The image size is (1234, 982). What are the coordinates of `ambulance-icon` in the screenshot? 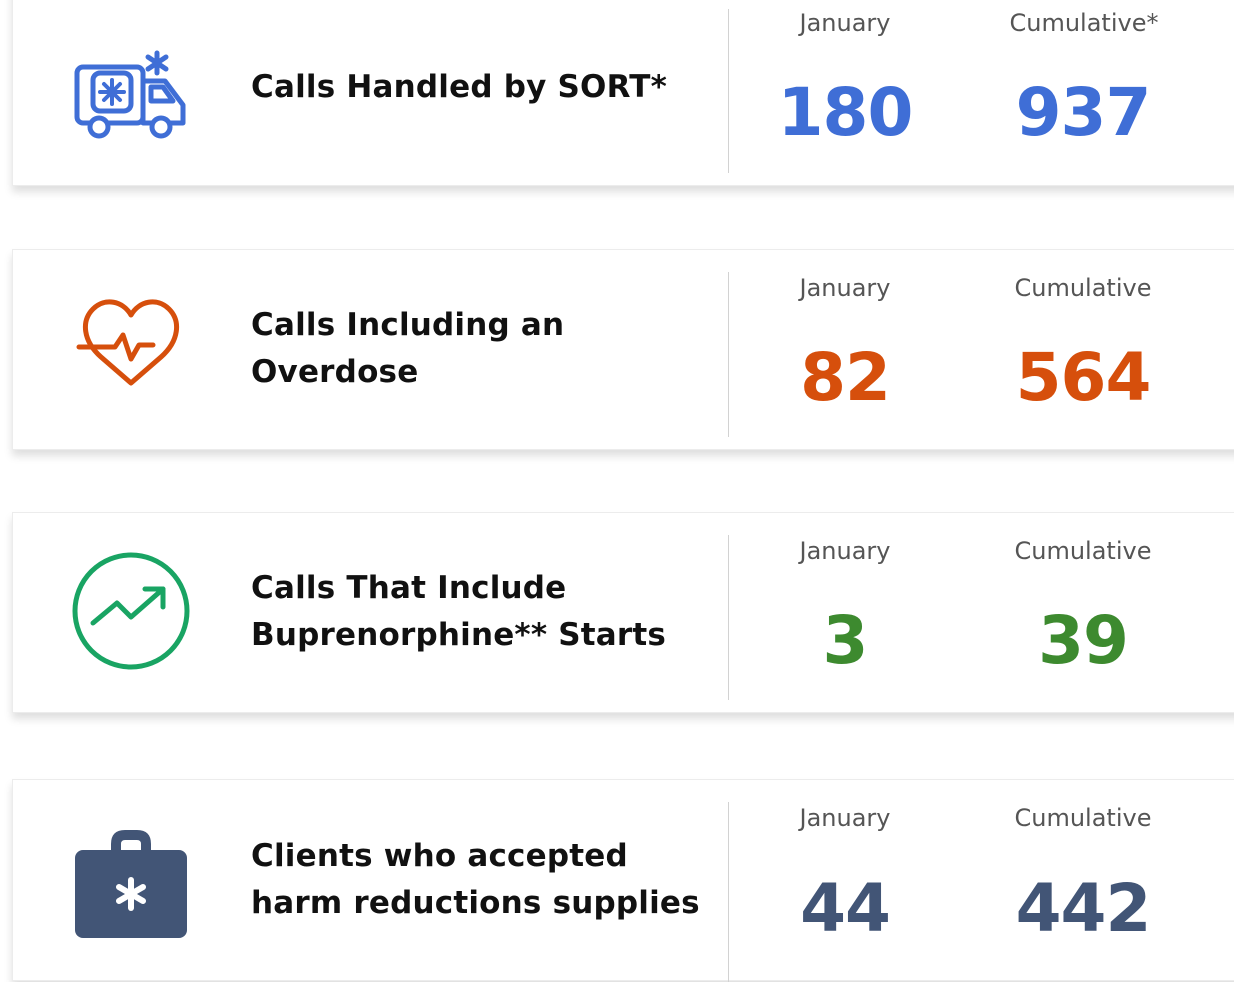 It's located at (130, 94).